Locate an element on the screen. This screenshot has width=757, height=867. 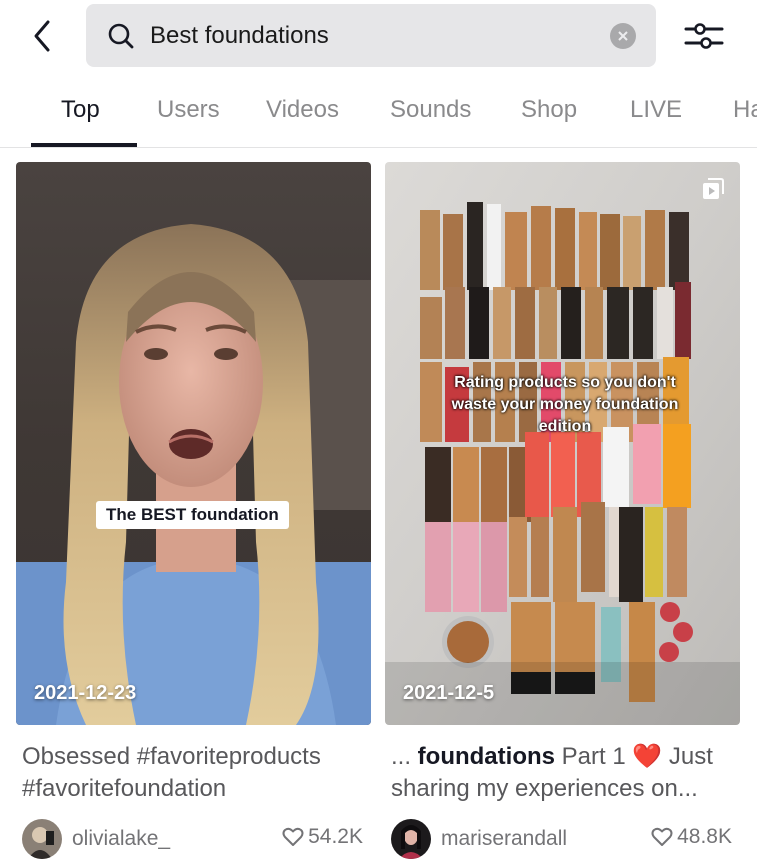
chevron-left-icon is located at coordinates (42, 36).